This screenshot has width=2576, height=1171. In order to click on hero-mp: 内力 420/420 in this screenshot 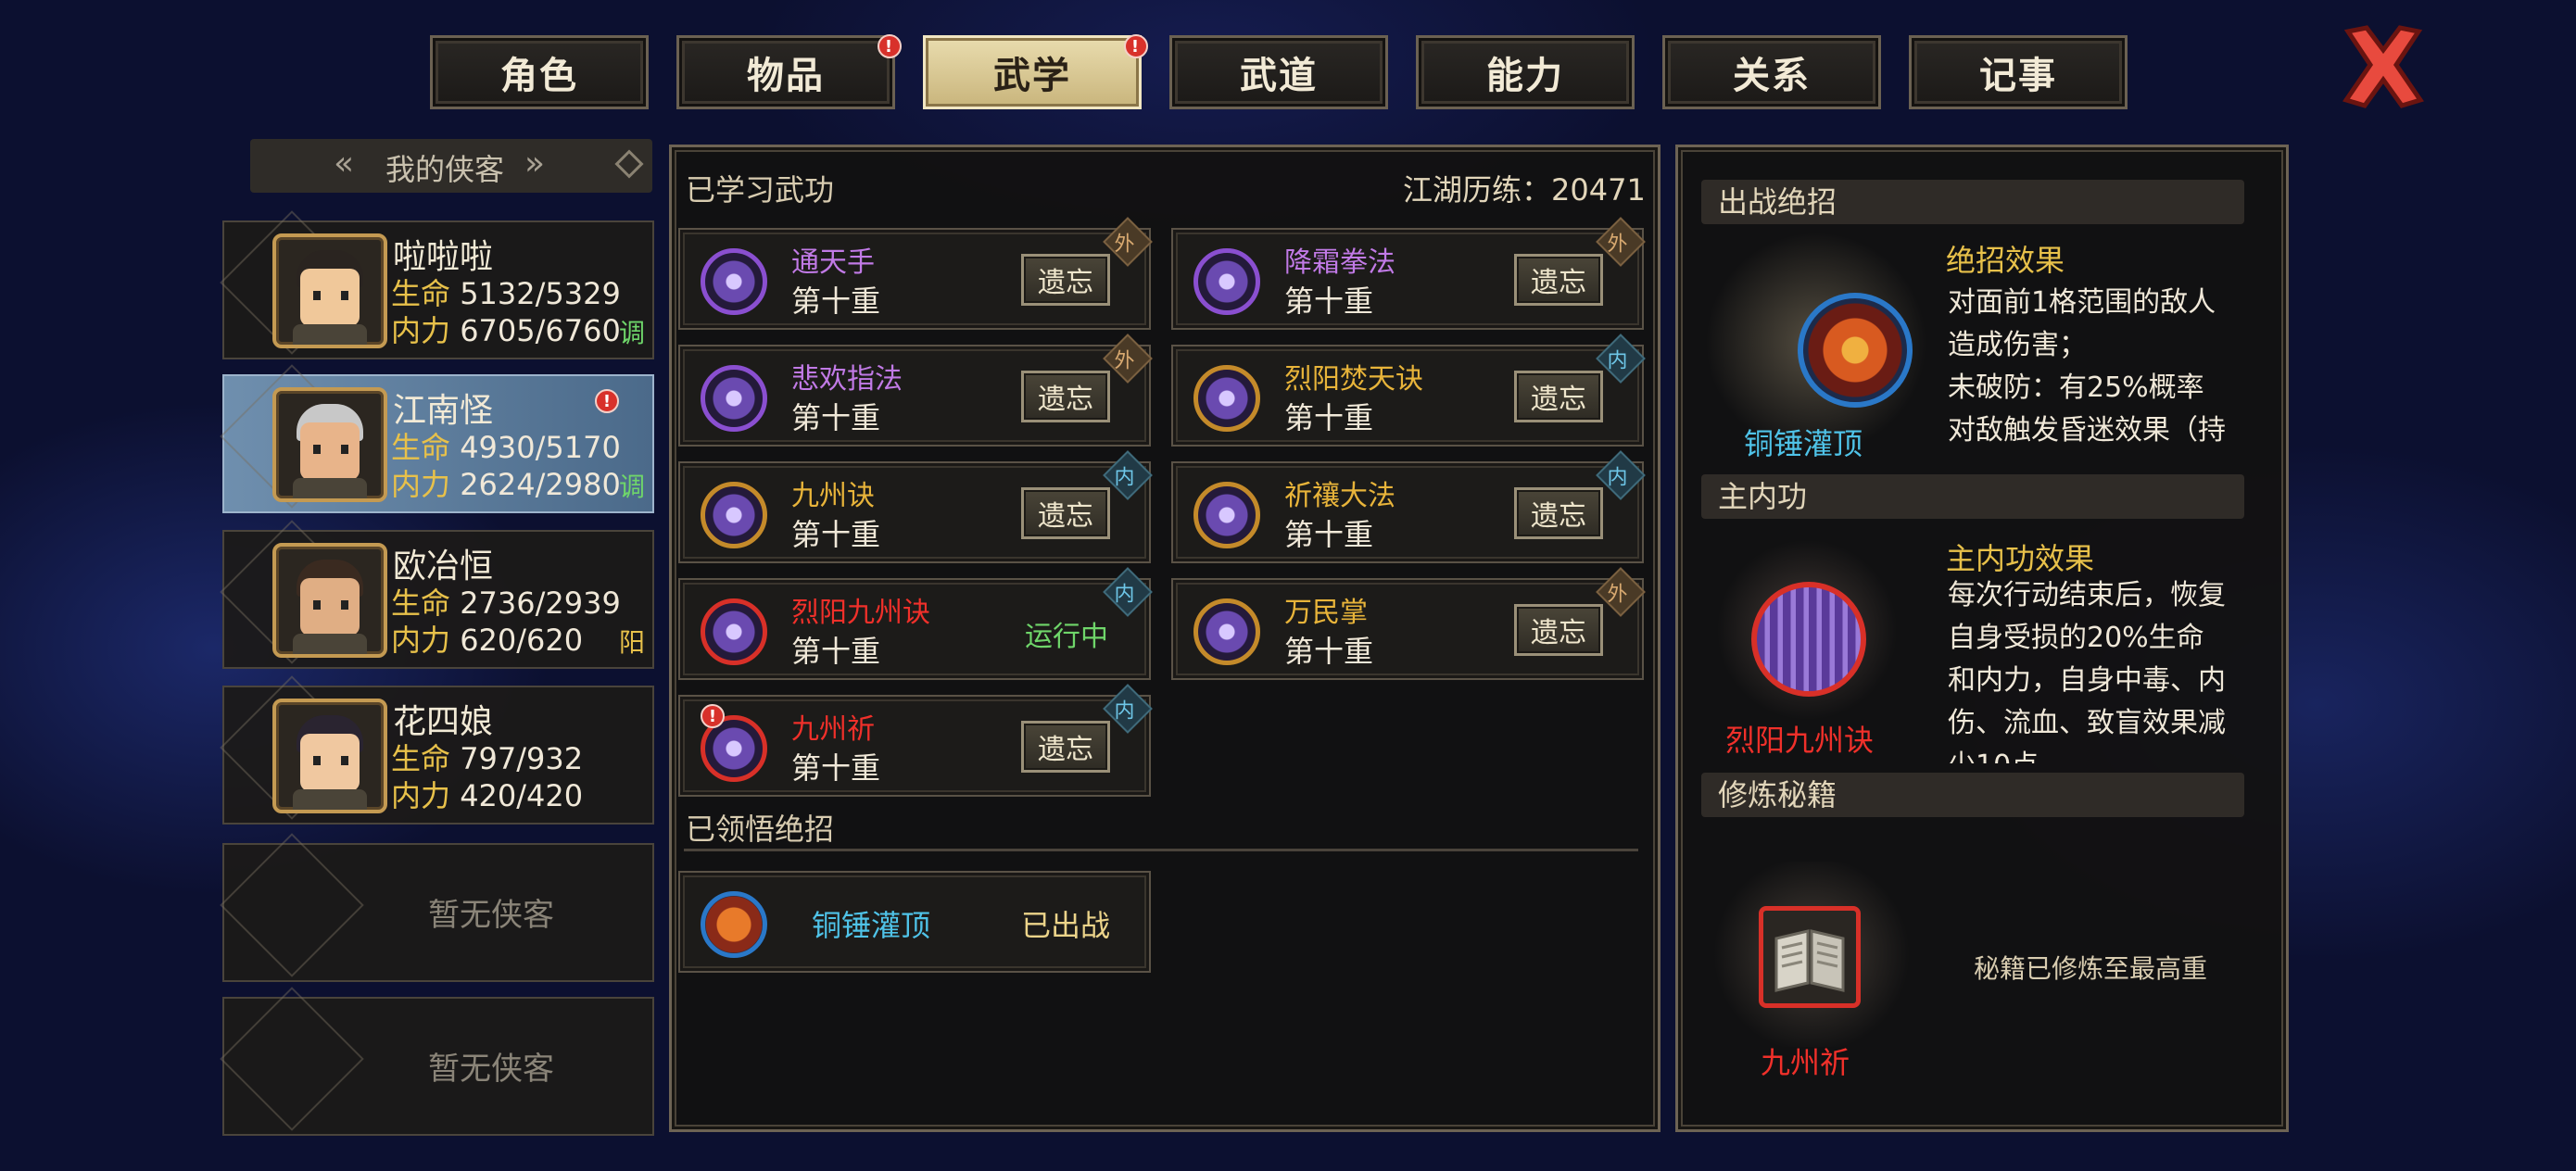, I will do `click(487, 794)`.